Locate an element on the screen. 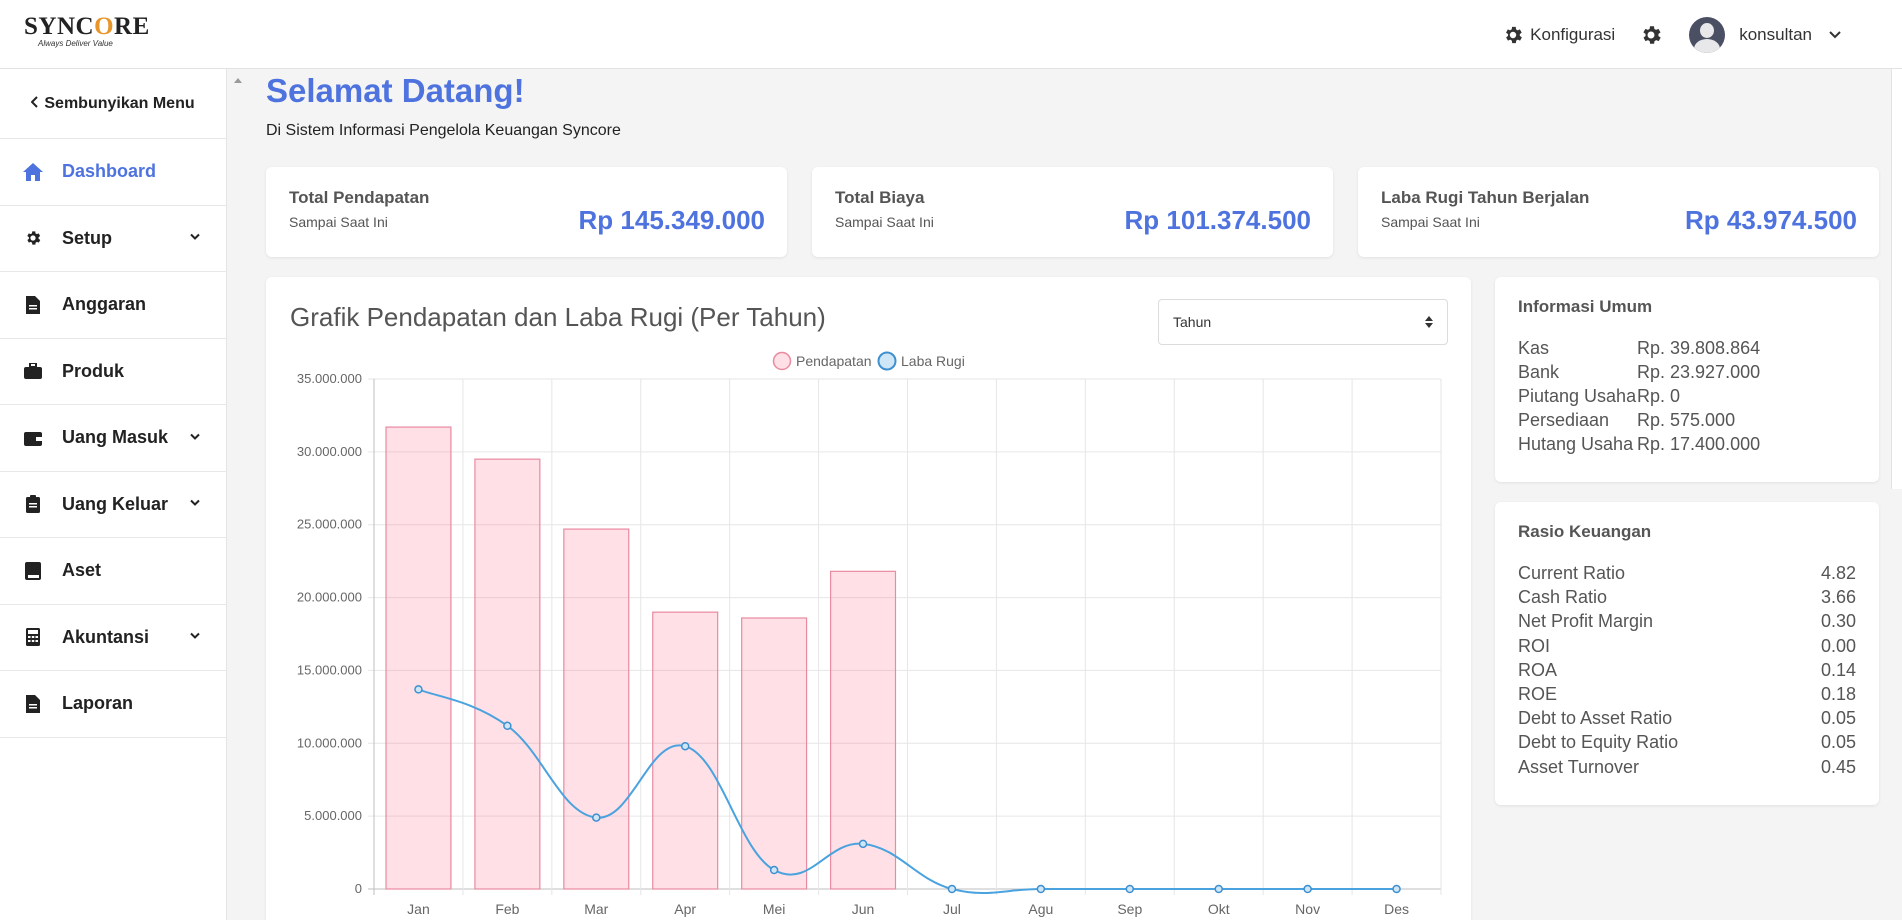 Image resolution: width=1902 pixels, height=920 pixels. x-tick-label: Okt is located at coordinates (1219, 909).